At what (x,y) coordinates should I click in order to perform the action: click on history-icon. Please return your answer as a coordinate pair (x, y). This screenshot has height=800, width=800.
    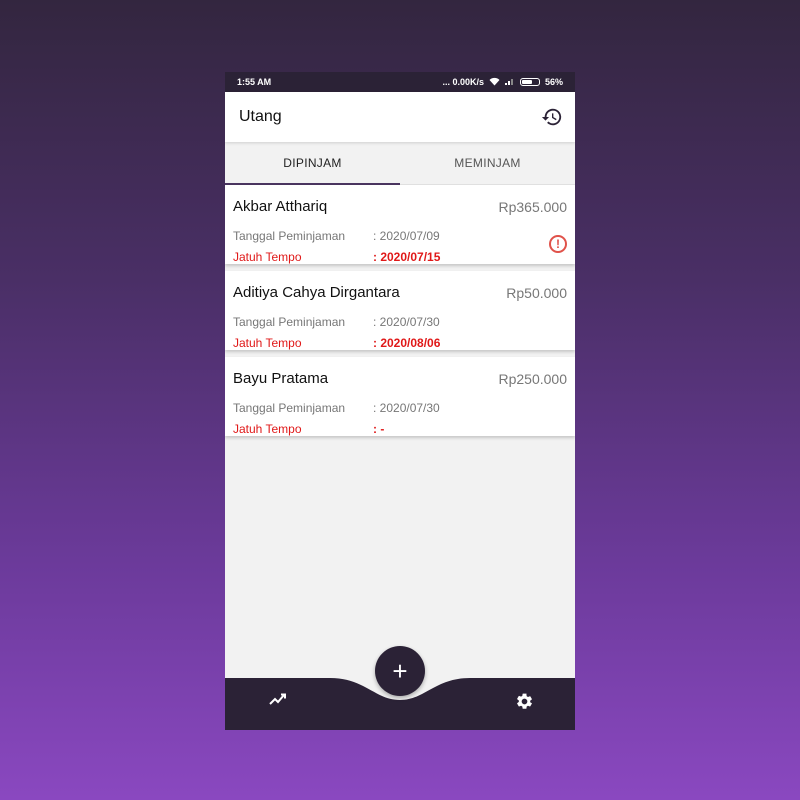
    Looking at the image, I should click on (552, 117).